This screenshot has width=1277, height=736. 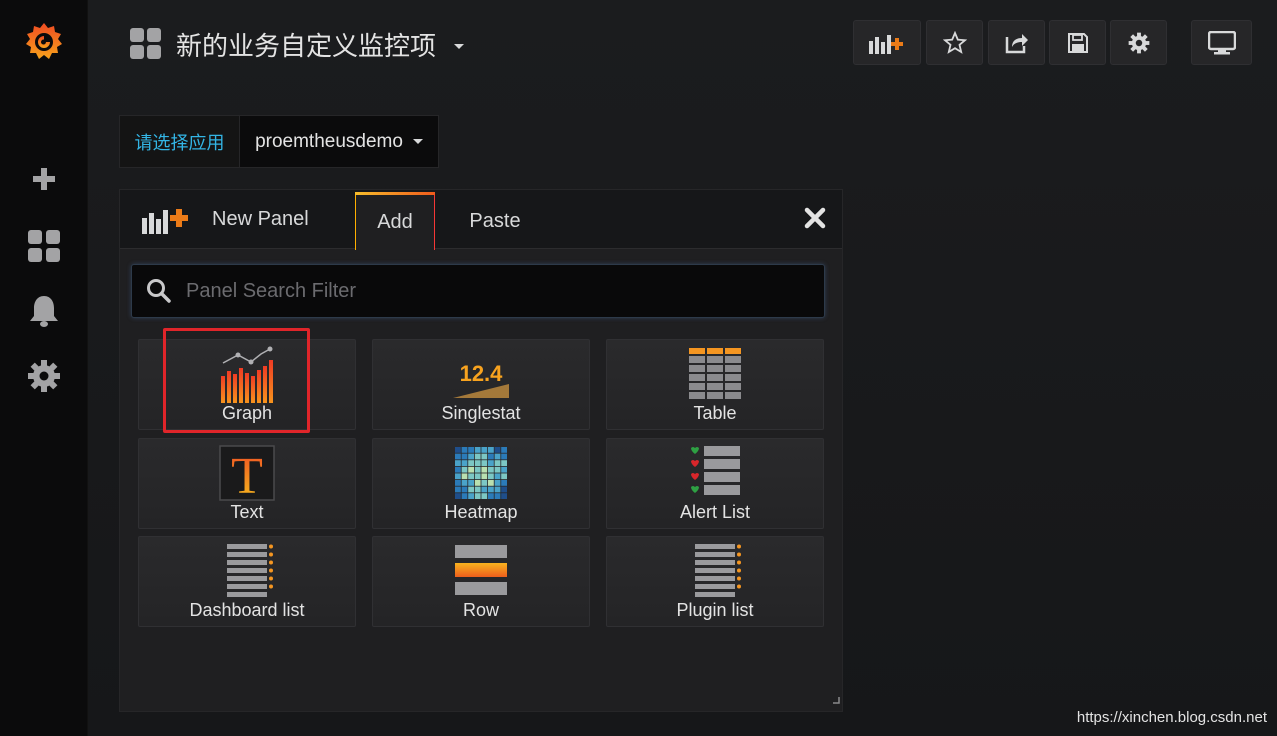 I want to click on panel-type-text: T Text, so click(x=247, y=483).